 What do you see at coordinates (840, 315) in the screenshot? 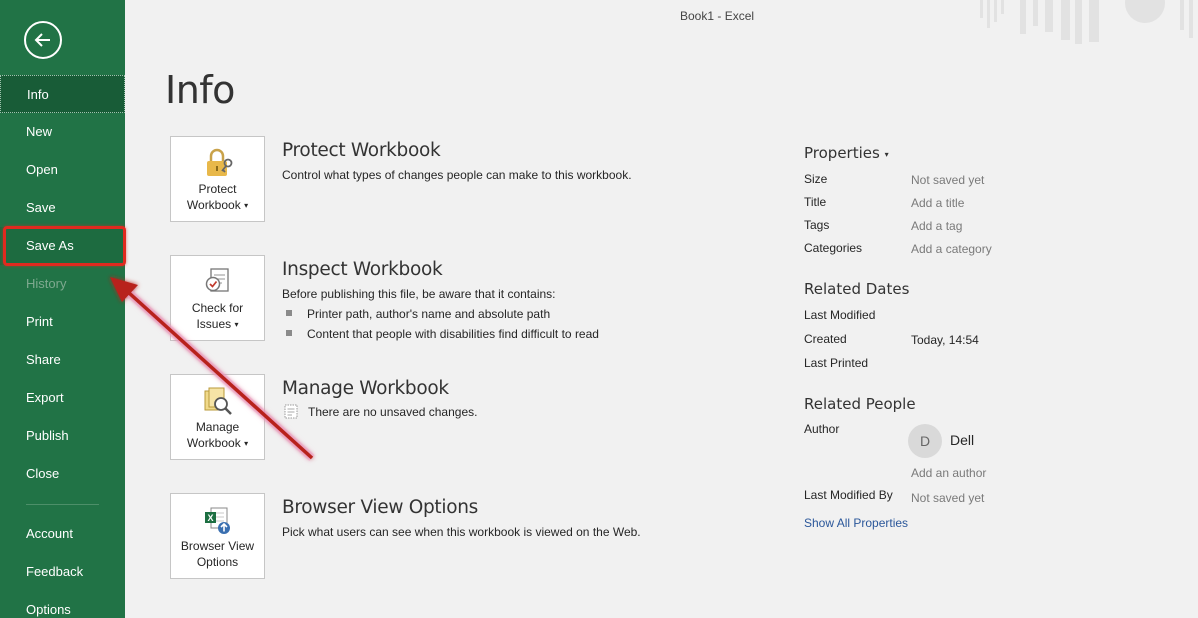
I see `last-modified-label: Last Modified` at bounding box center [840, 315].